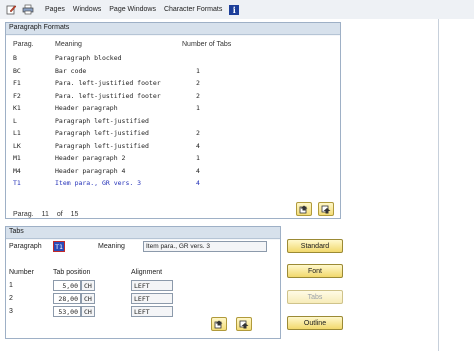  What do you see at coordinates (15, 120) in the screenshot?
I see `row-parag: L` at bounding box center [15, 120].